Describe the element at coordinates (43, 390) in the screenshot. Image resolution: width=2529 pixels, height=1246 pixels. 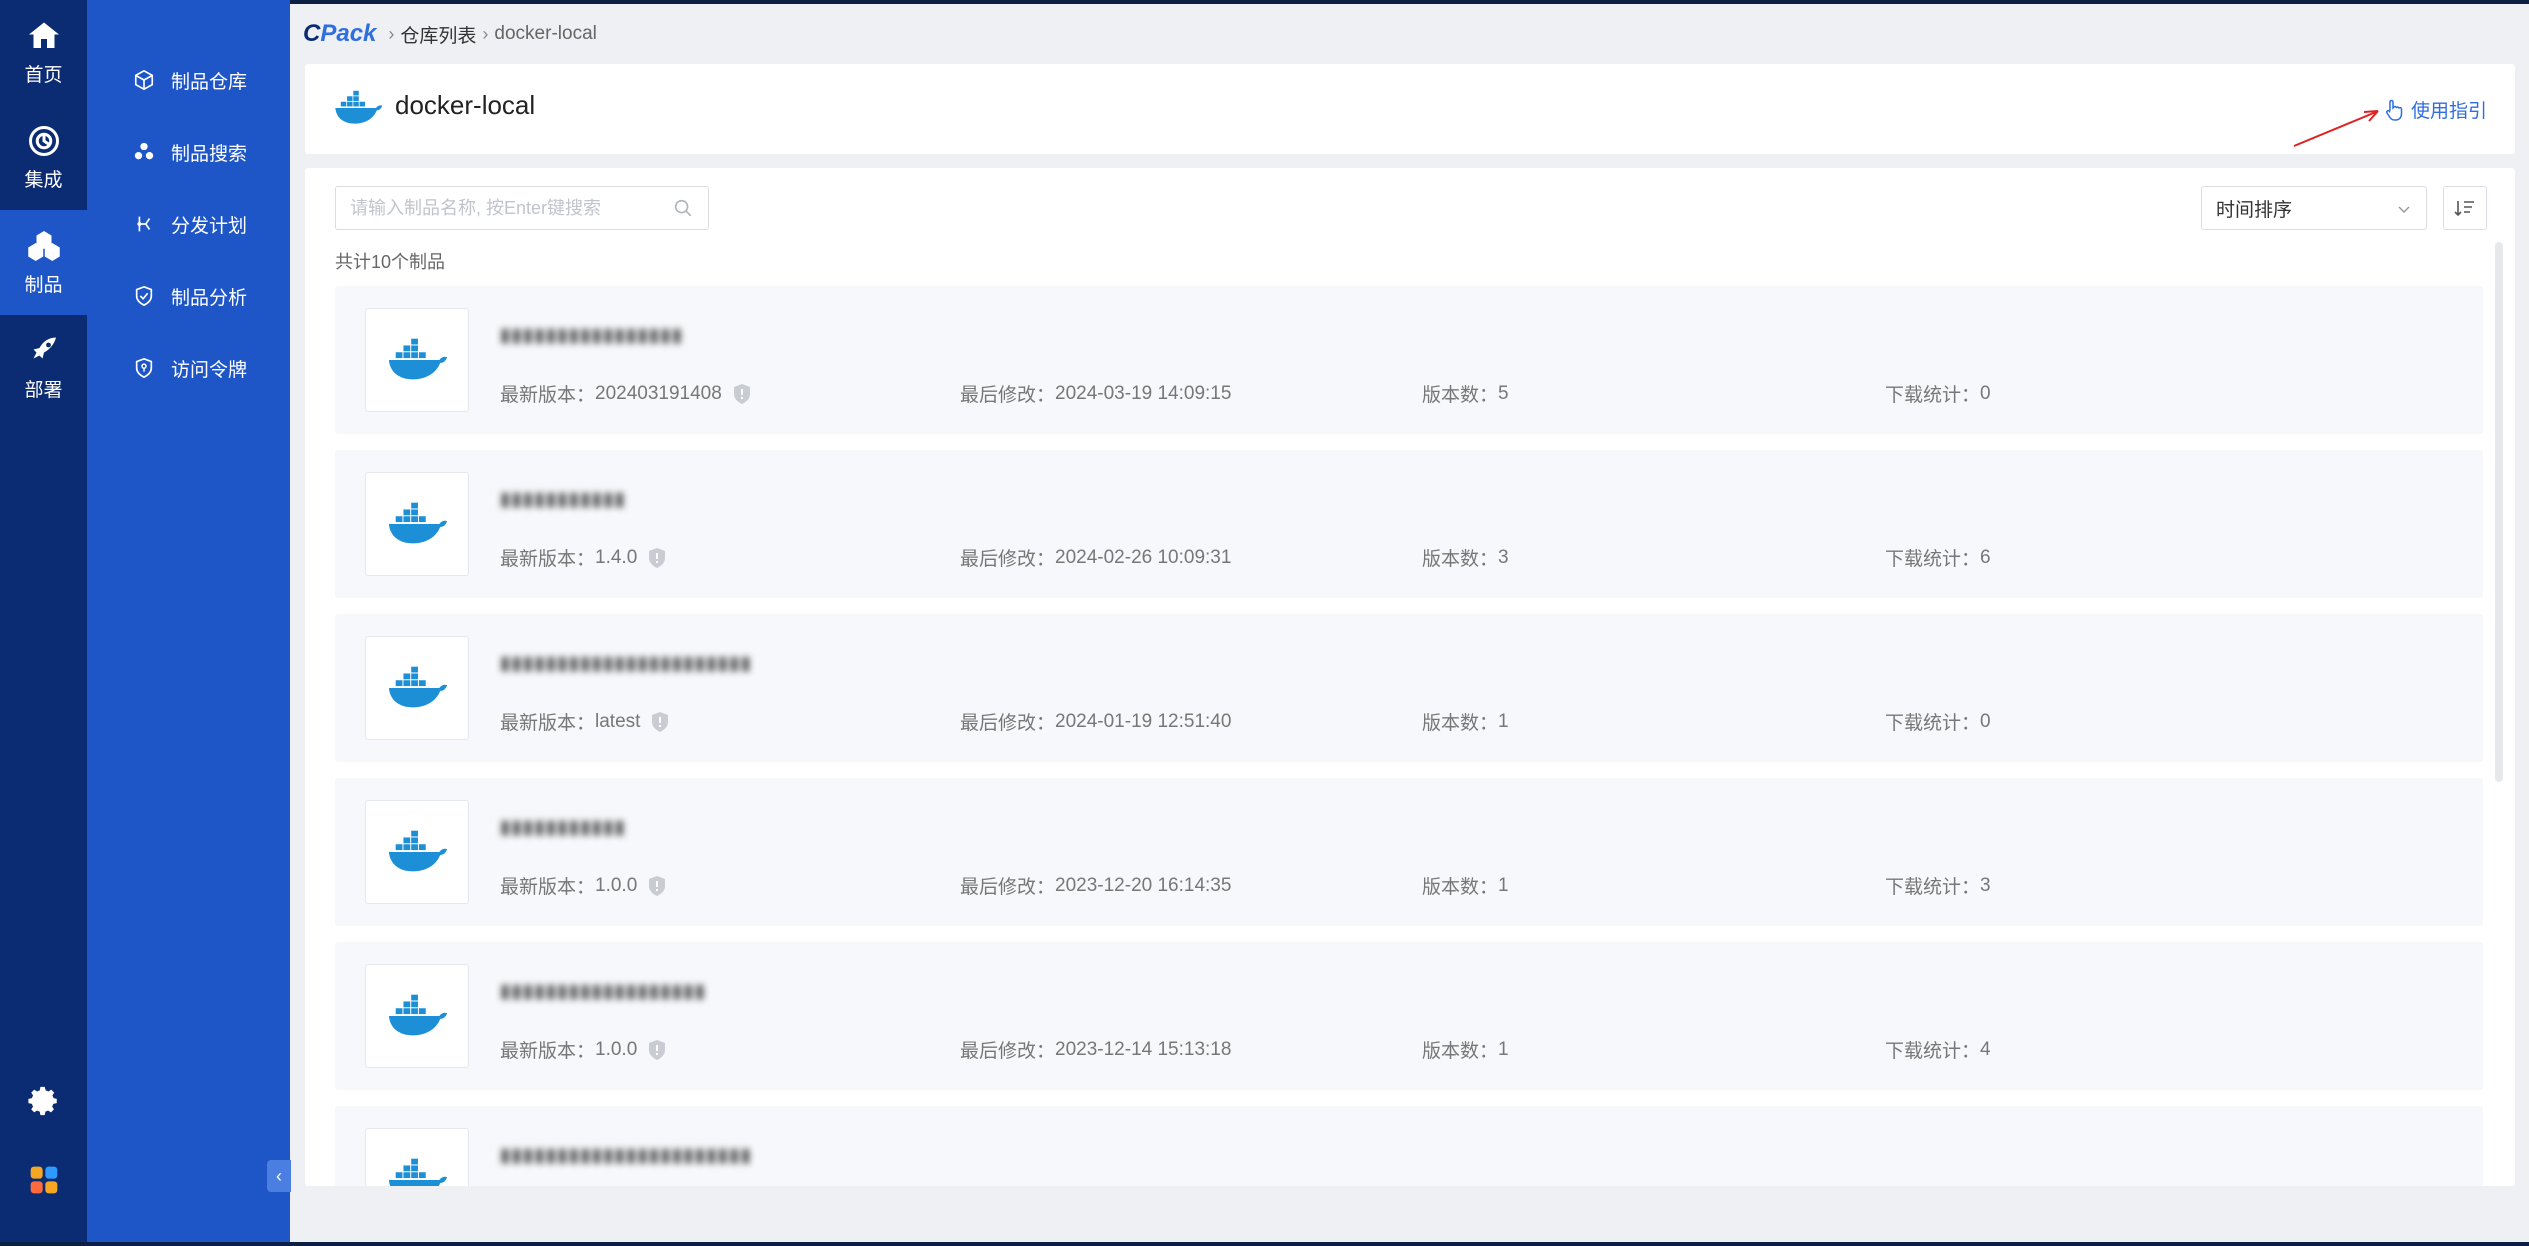
I see `nav-deploy-label: 部署` at that location.